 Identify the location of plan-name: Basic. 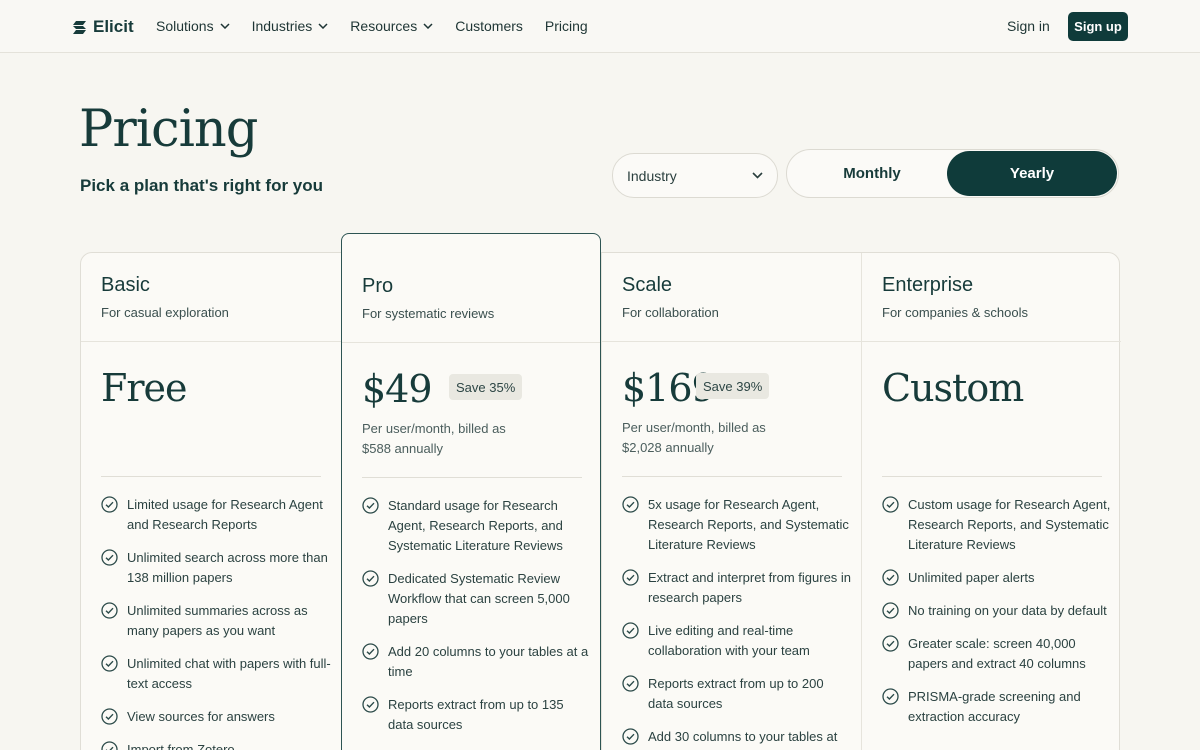
(125, 285).